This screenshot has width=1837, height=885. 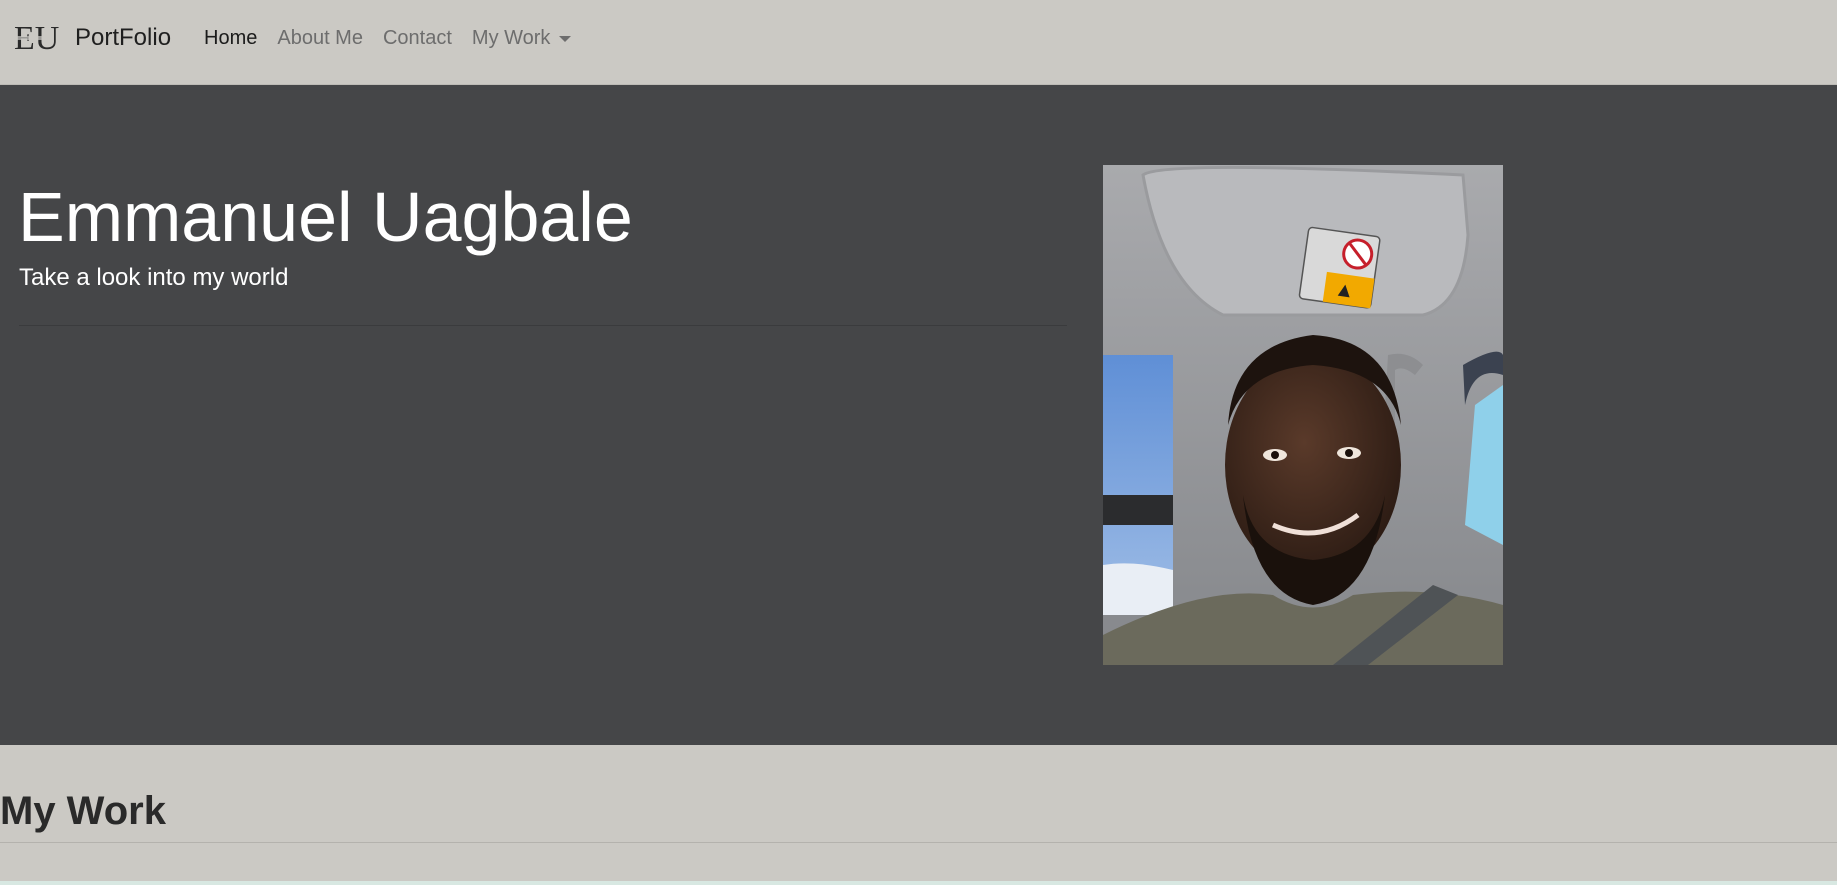 What do you see at coordinates (320, 38) in the screenshot?
I see `nav-about-link: About Me` at bounding box center [320, 38].